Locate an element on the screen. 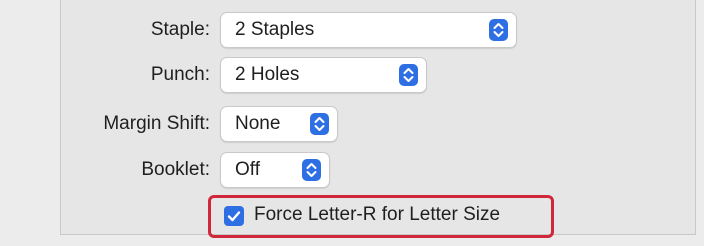 The image size is (704, 246). force-letter-r-checkbox is located at coordinates (234, 216).